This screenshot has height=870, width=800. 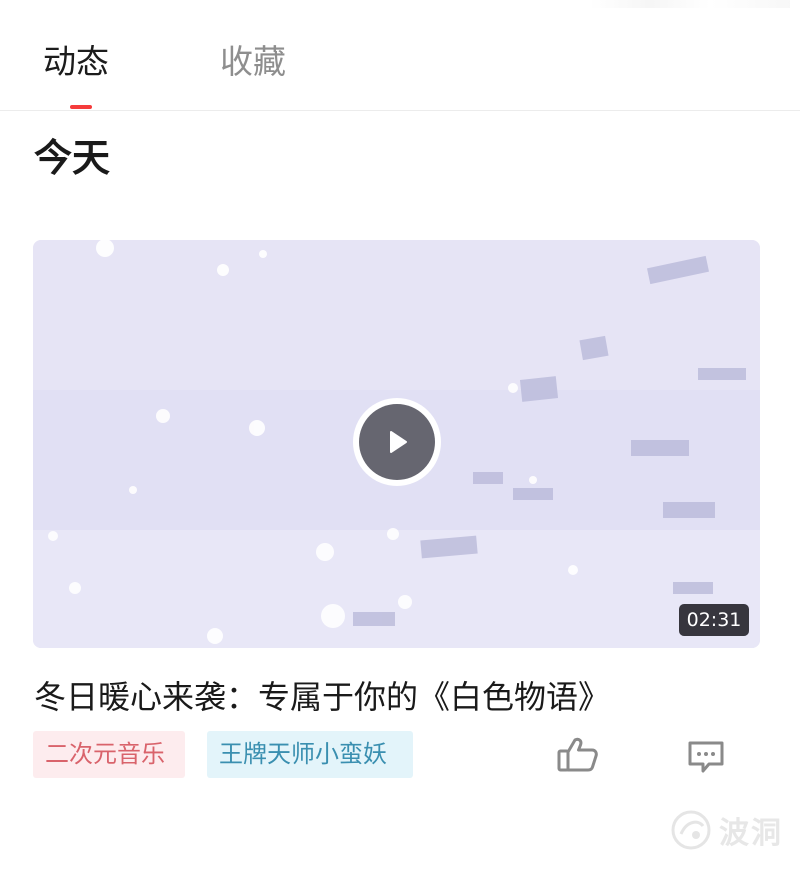 I want to click on thumbs-up-icon, so click(x=578, y=757).